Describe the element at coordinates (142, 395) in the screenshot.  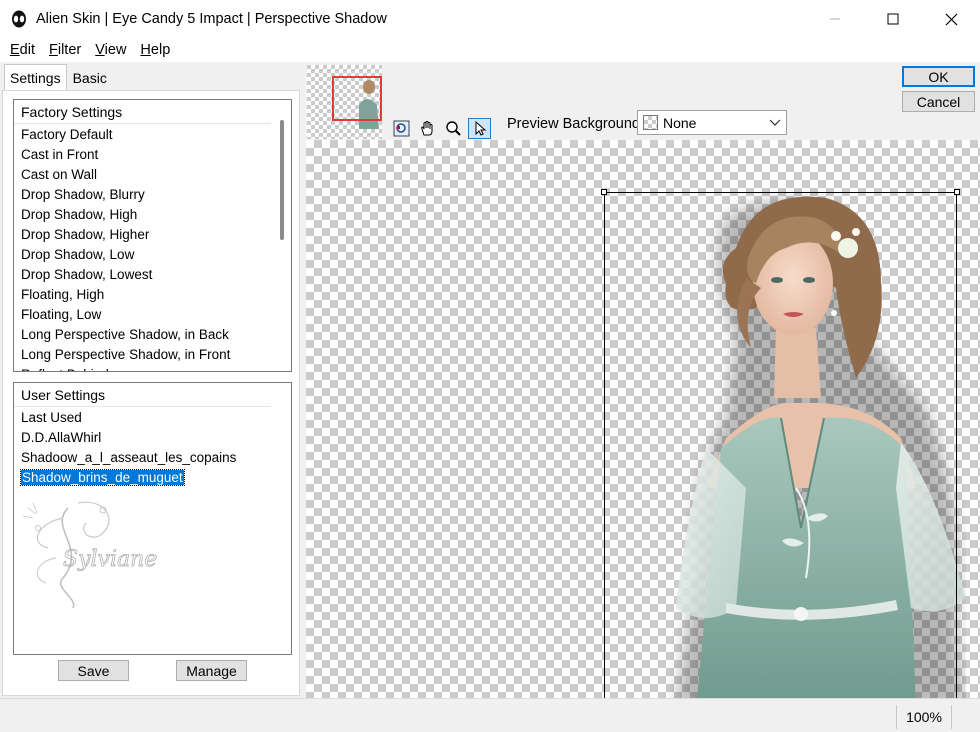
I see `user-settings-header: User Settings` at that location.